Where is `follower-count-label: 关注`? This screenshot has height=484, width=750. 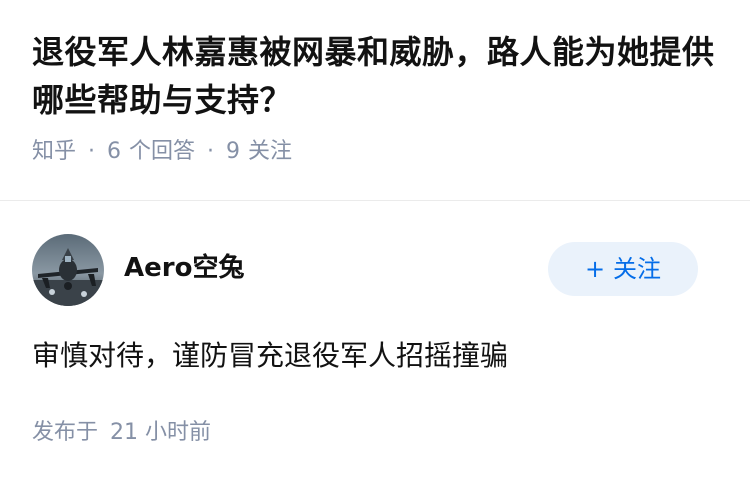
follower-count-label: 关注 is located at coordinates (270, 152).